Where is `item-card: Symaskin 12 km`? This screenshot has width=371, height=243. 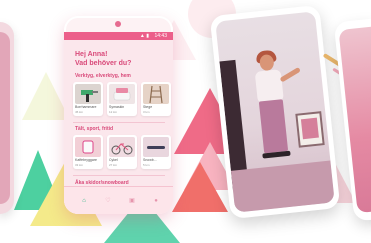 item-card: Symaskin 12 km is located at coordinates (122, 99).